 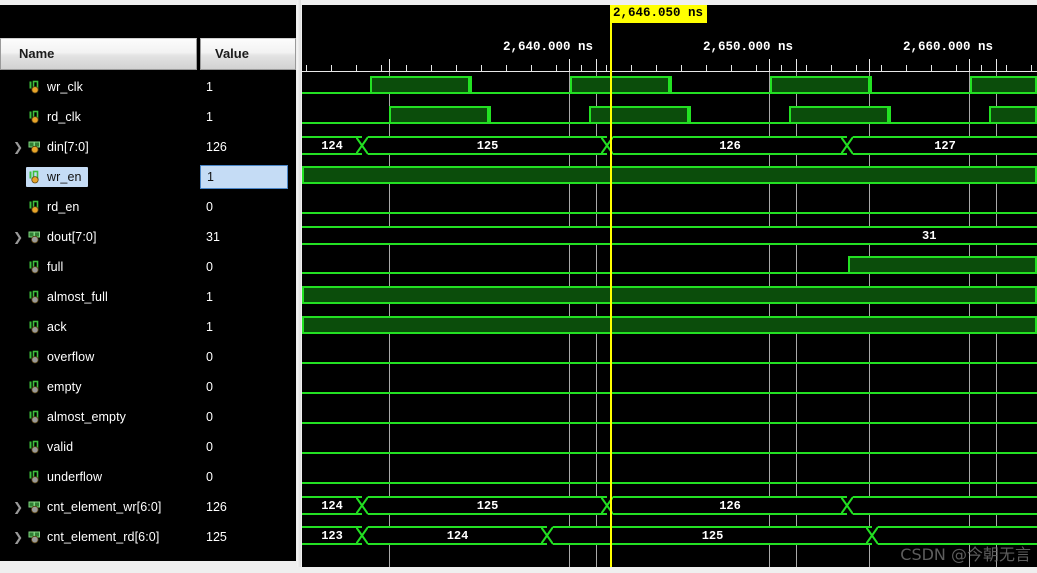 What do you see at coordinates (148, 297) in the screenshot?
I see `signal-row-almost_full: ❯ almost_full 1` at bounding box center [148, 297].